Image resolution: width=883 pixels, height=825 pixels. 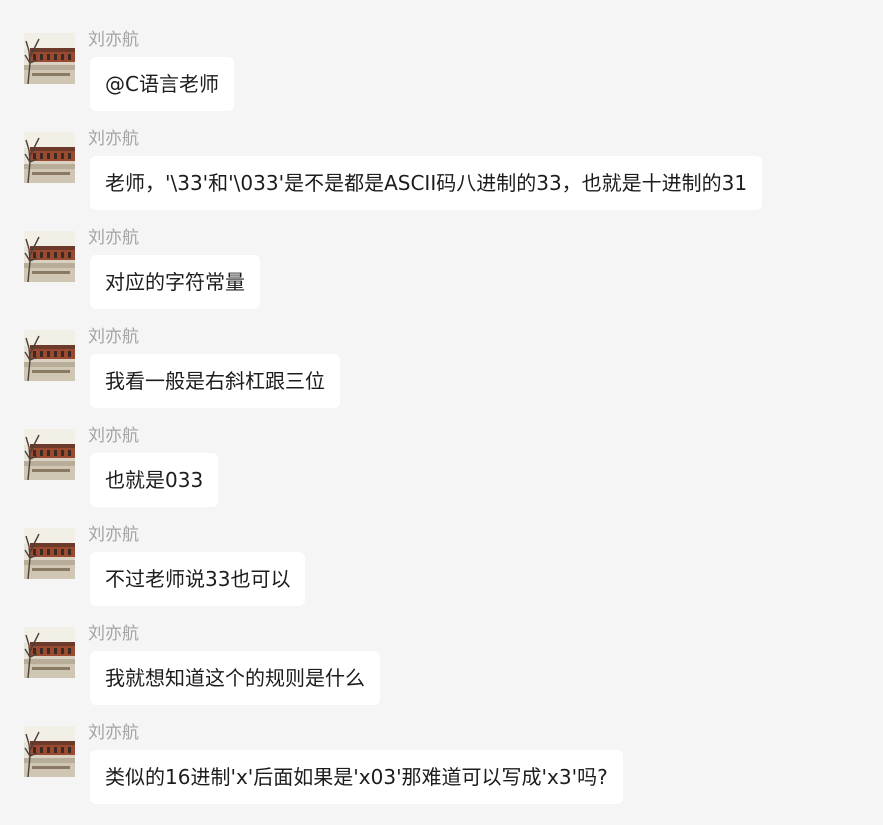 I want to click on message-bubble: 对应的字符常量, so click(x=175, y=282).